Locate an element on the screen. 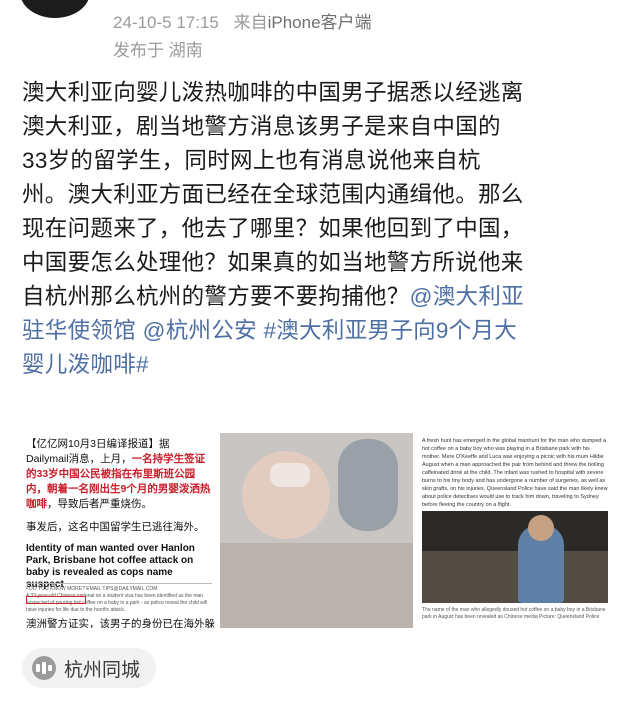 Image resolution: width=626 pixels, height=713 pixels. post-body-line: 33岁的留学生，同时网上也有消息说他来自杭 is located at coordinates (251, 160).